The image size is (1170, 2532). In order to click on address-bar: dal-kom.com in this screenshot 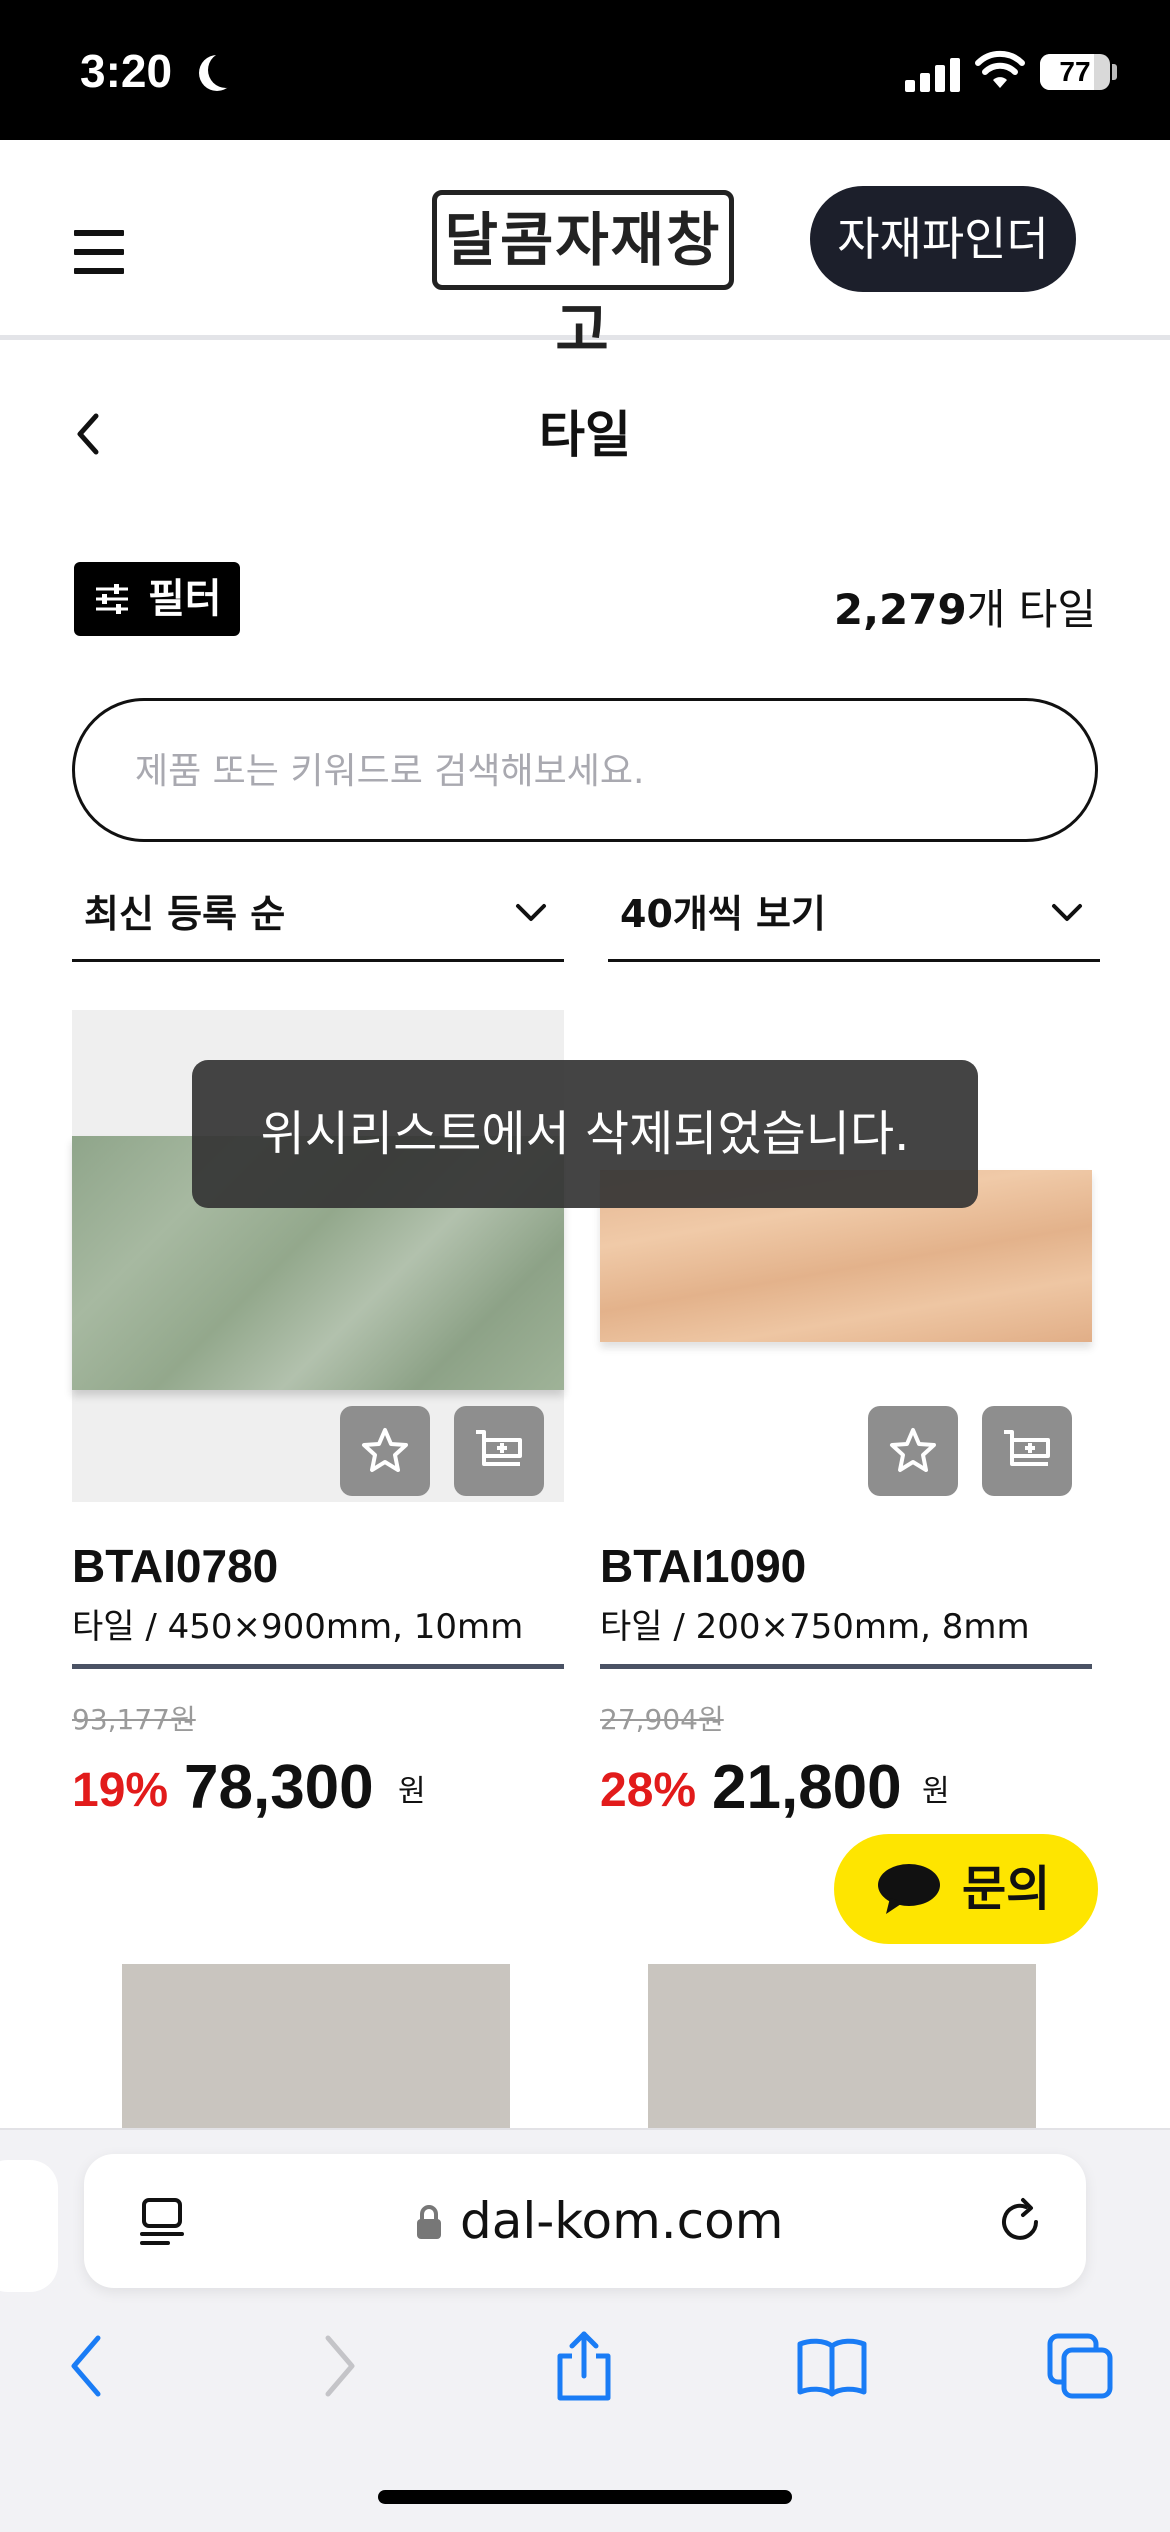, I will do `click(585, 2221)`.